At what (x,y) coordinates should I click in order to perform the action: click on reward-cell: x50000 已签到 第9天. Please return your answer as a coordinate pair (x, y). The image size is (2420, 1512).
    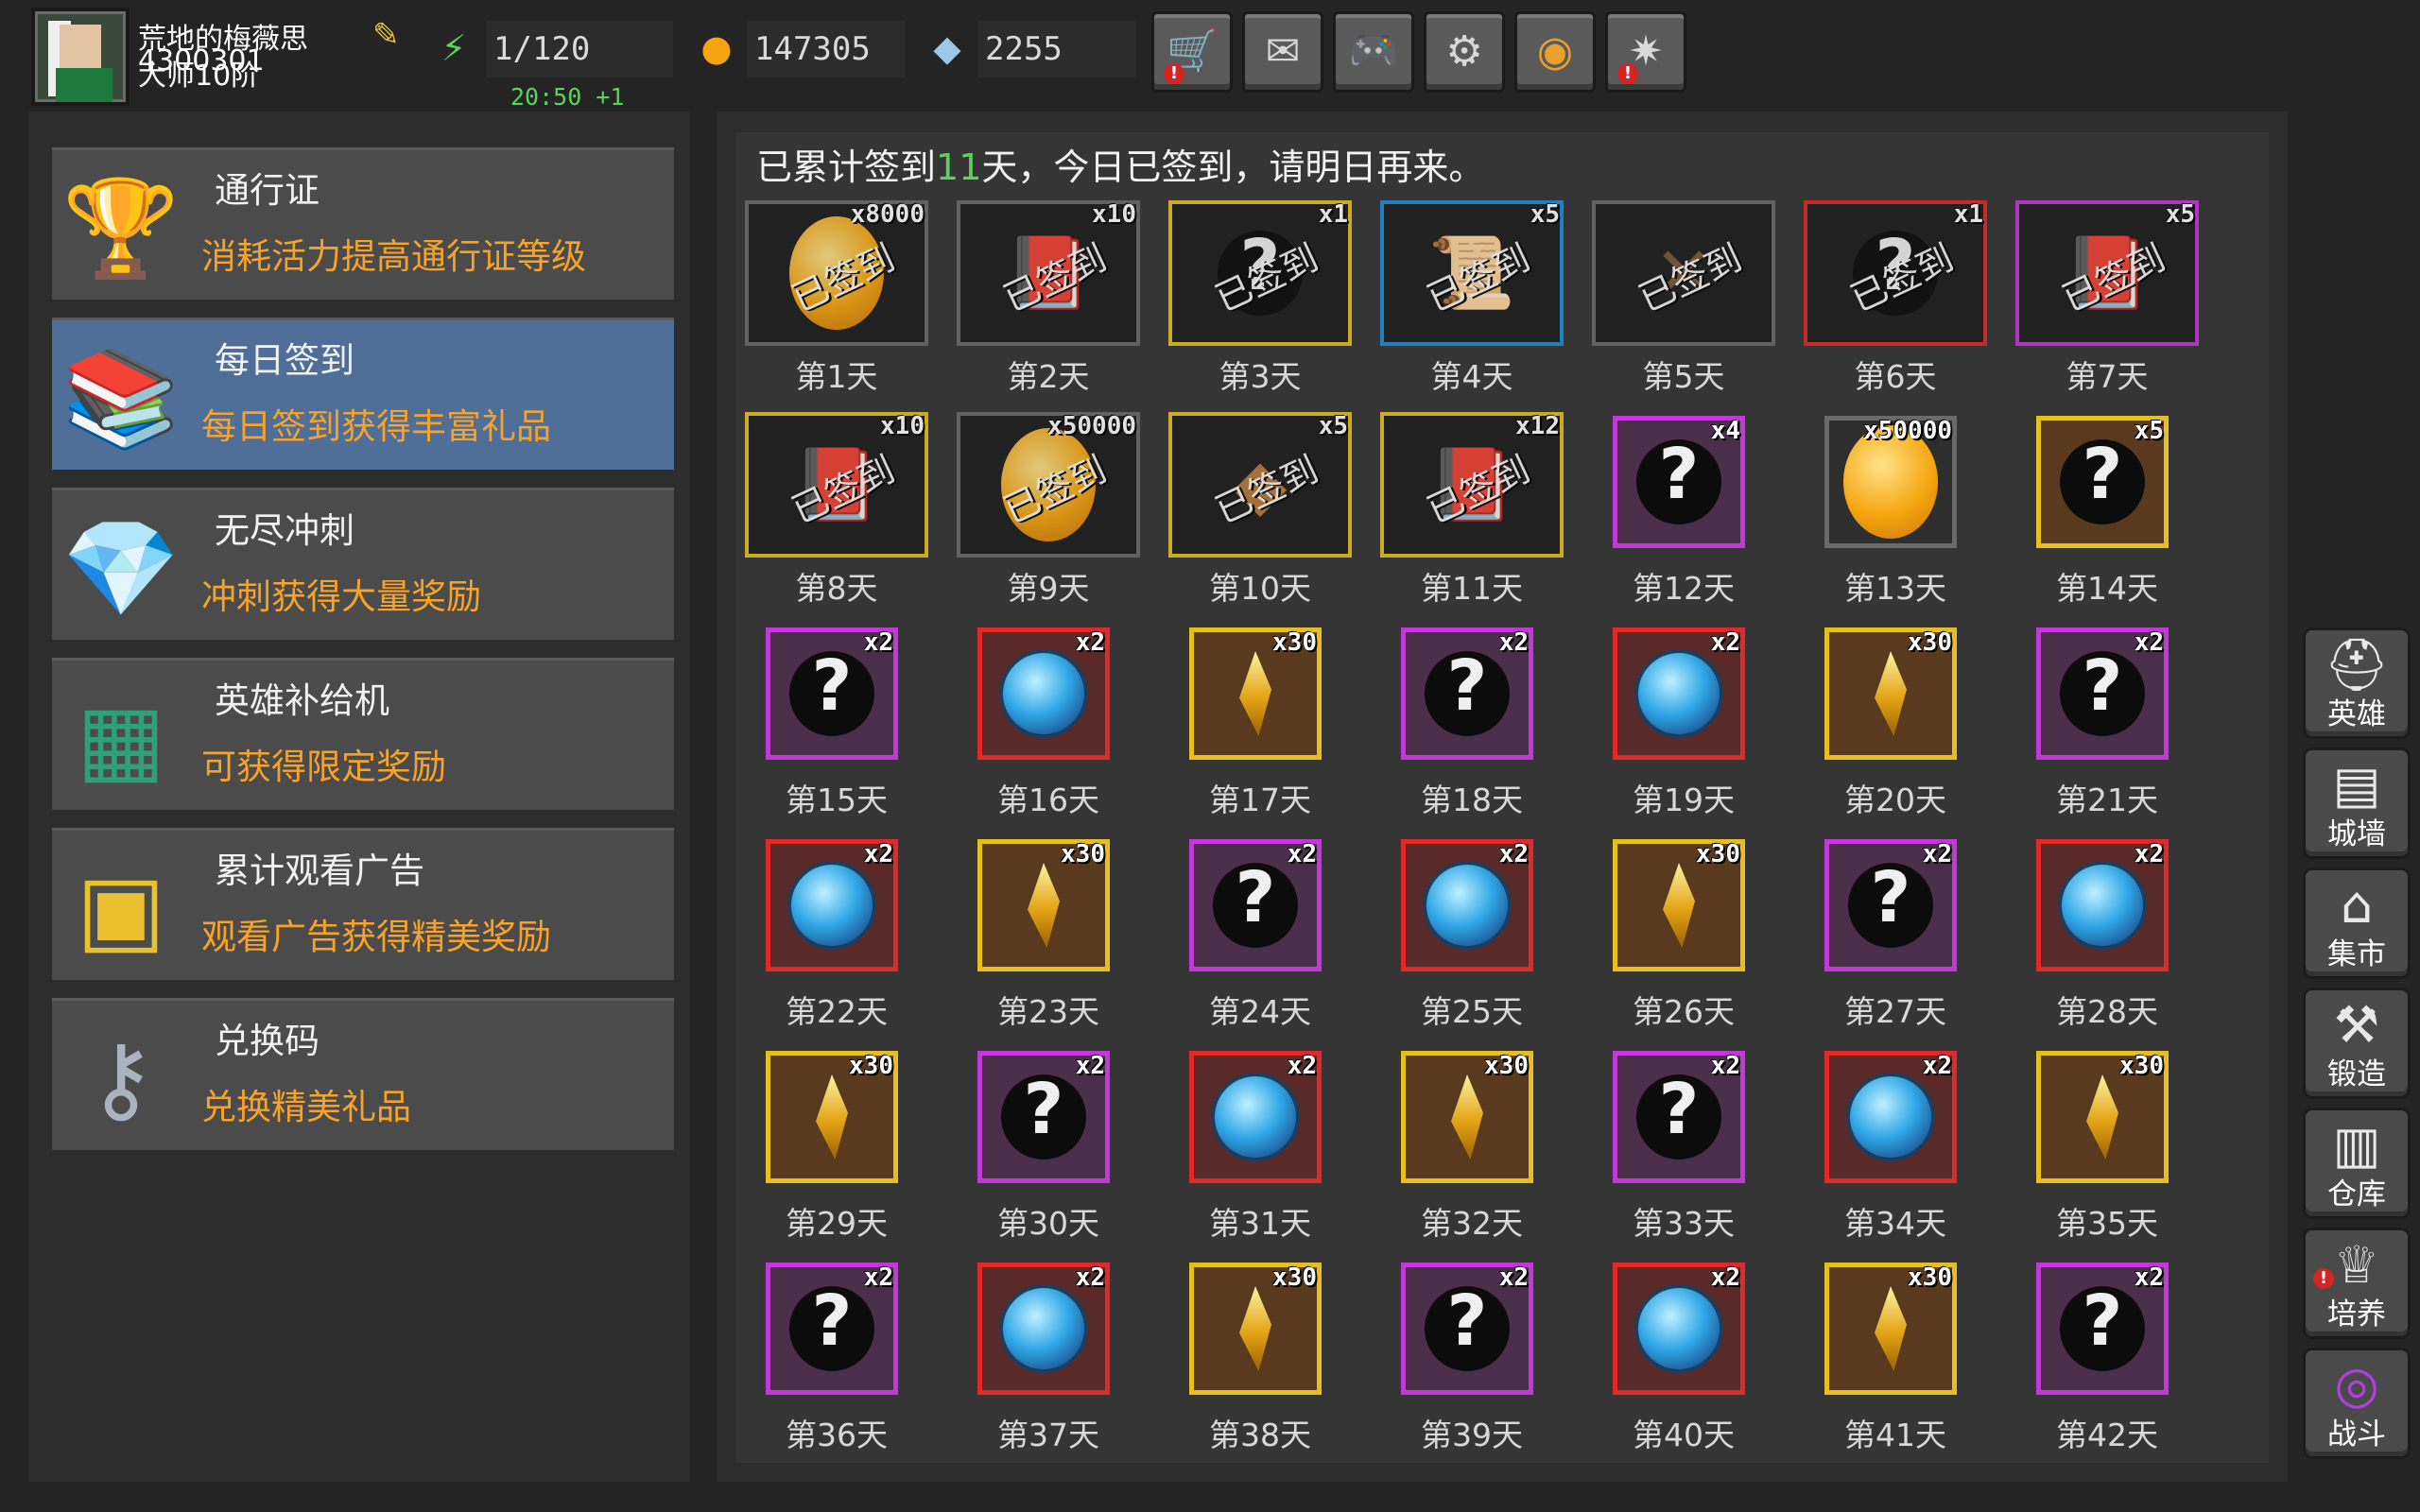
    Looking at the image, I should click on (1048, 511).